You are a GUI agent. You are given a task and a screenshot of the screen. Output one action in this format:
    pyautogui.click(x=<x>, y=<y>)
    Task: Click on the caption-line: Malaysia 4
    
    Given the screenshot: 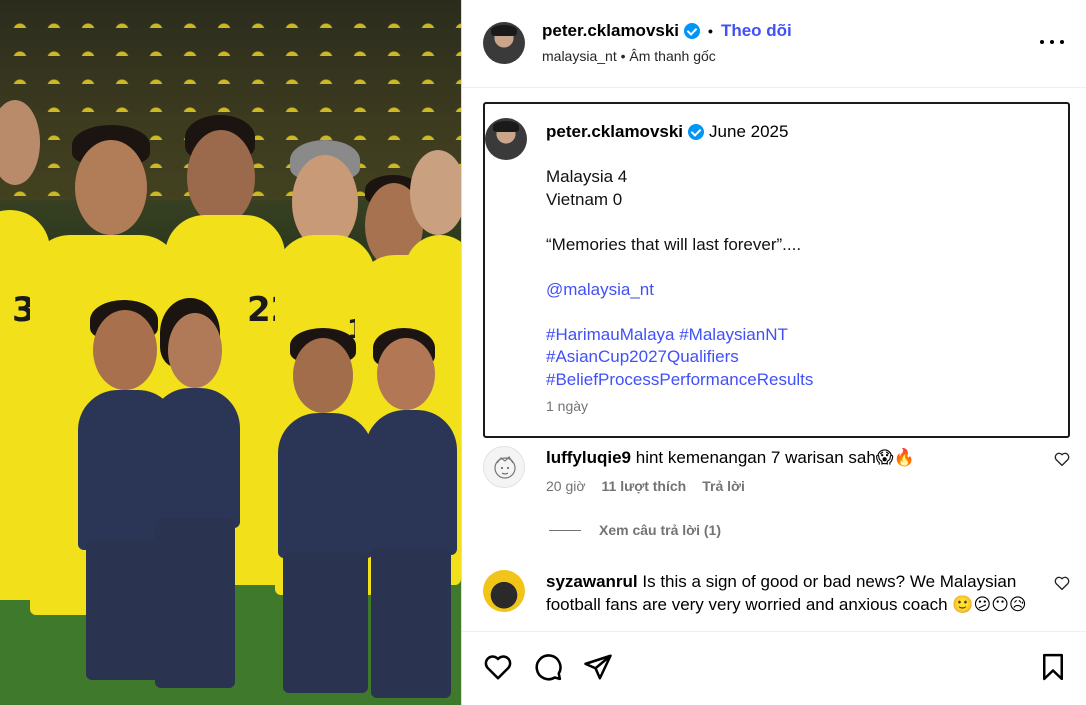 What is the action you would take?
    pyautogui.click(x=587, y=176)
    